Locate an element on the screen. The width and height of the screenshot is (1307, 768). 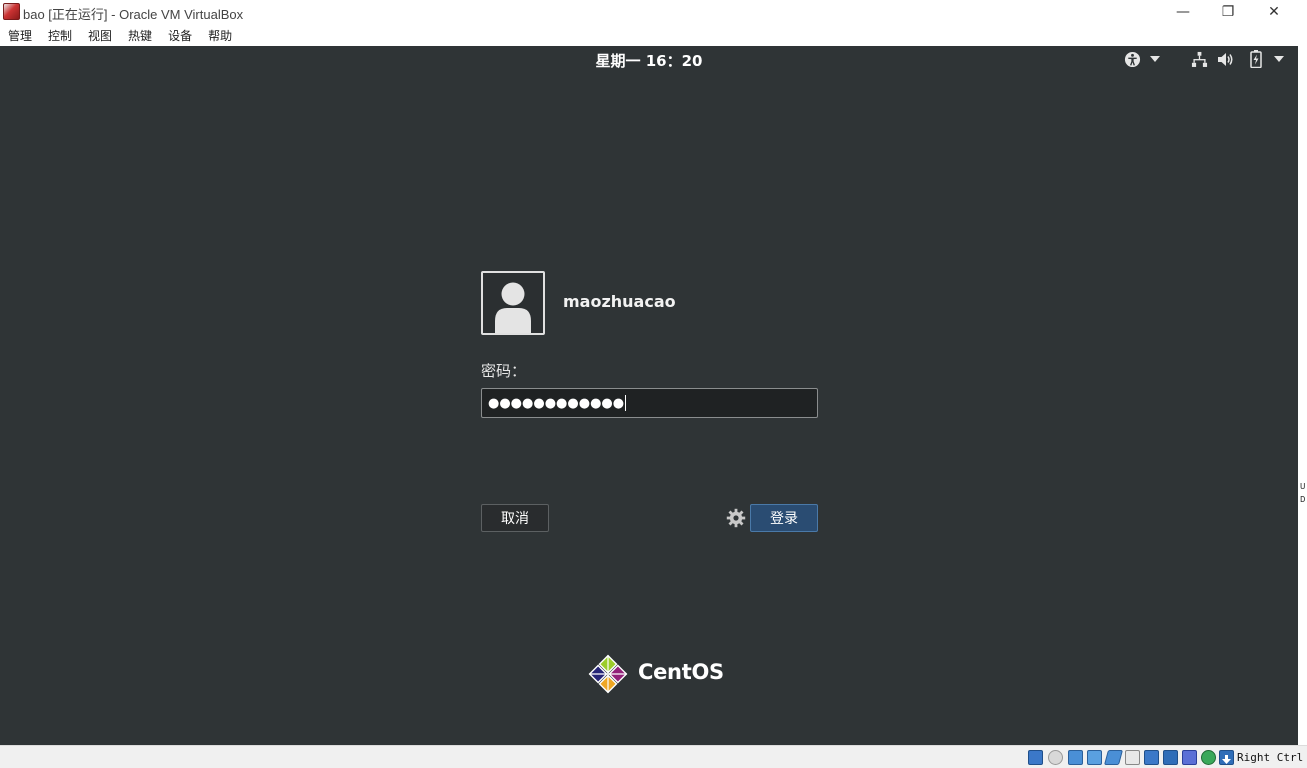
hard-disk-icon is located at coordinates (1035, 757).